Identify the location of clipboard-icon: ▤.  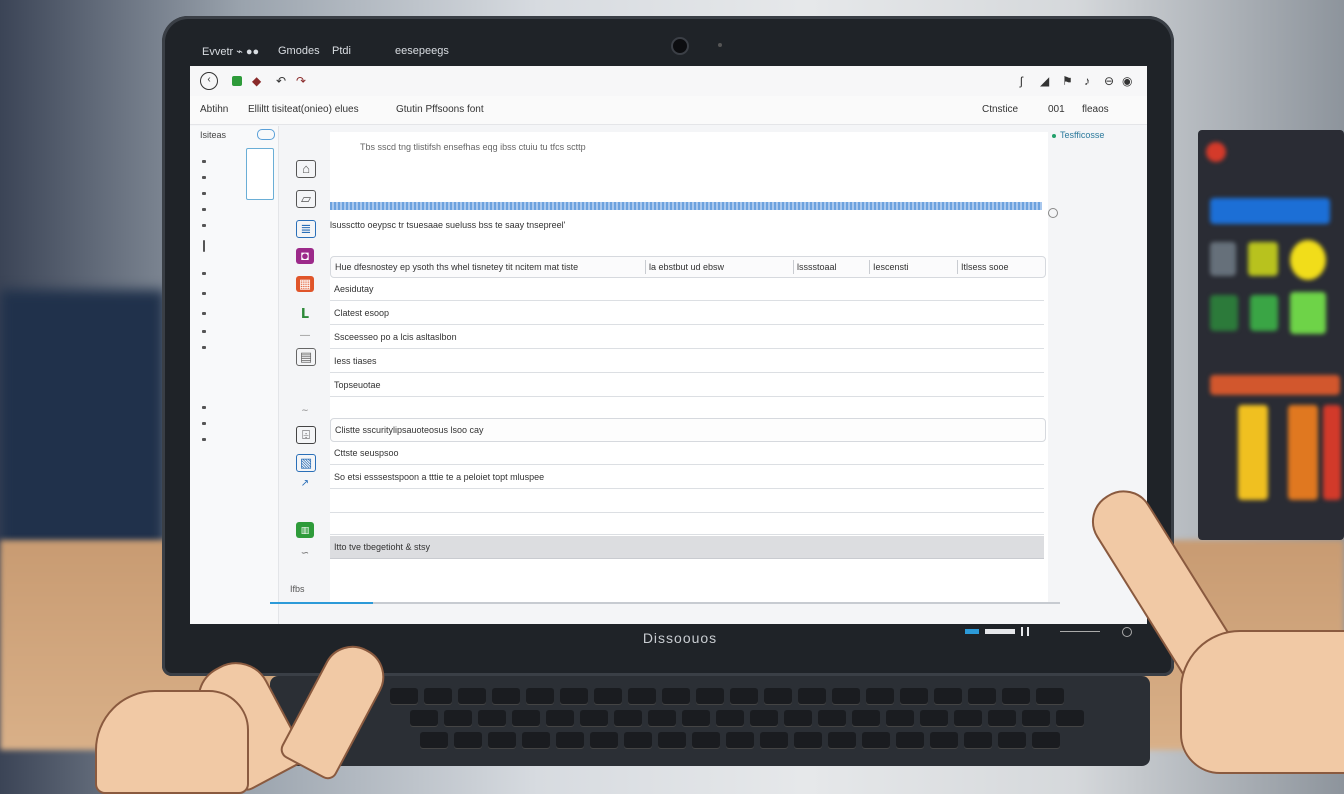
(306, 357).